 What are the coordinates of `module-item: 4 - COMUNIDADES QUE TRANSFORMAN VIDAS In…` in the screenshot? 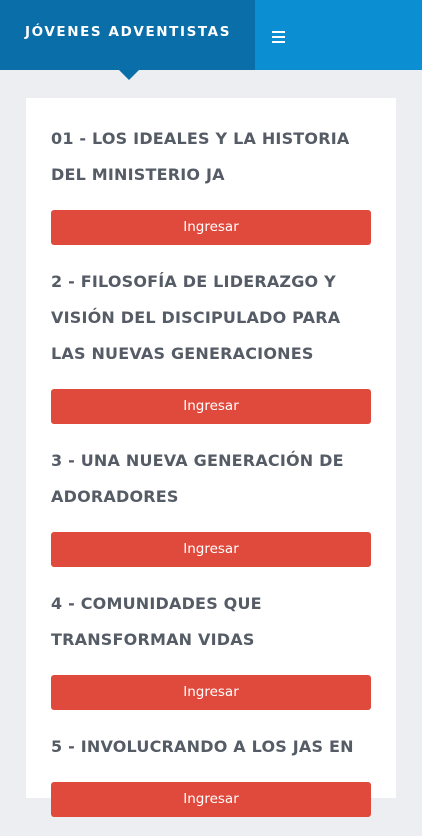 It's located at (211, 648).